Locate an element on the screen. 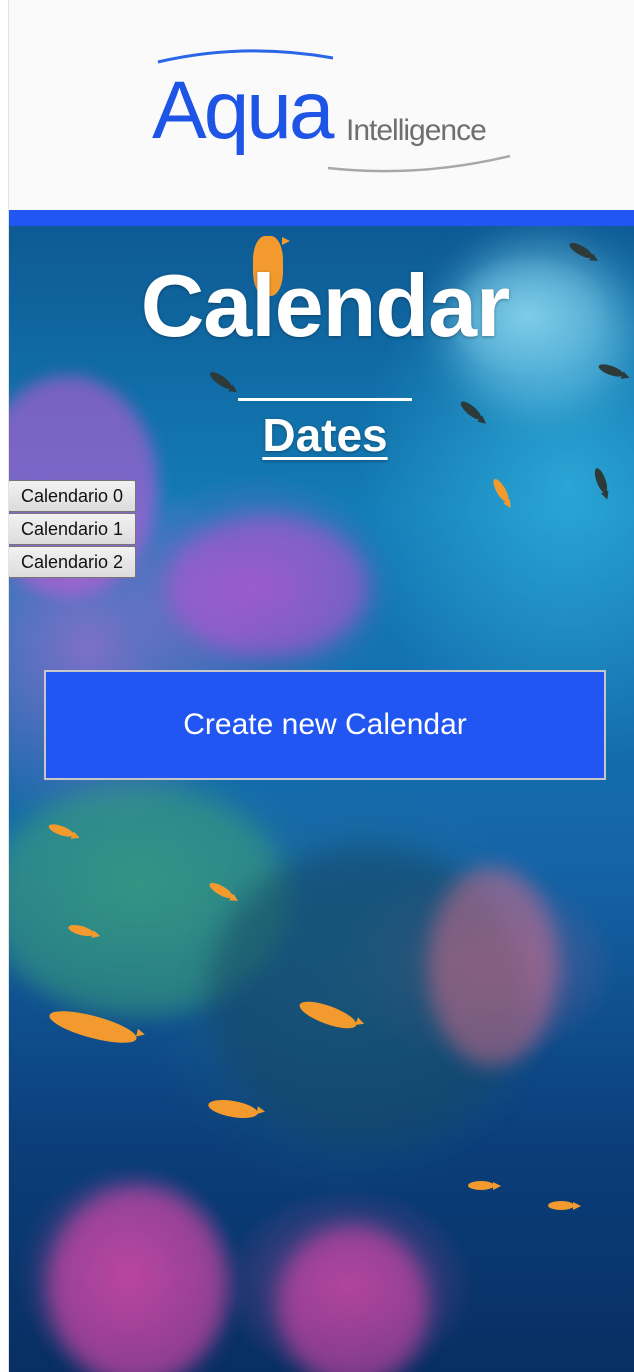  page-left-edge is located at coordinates (4, 686).